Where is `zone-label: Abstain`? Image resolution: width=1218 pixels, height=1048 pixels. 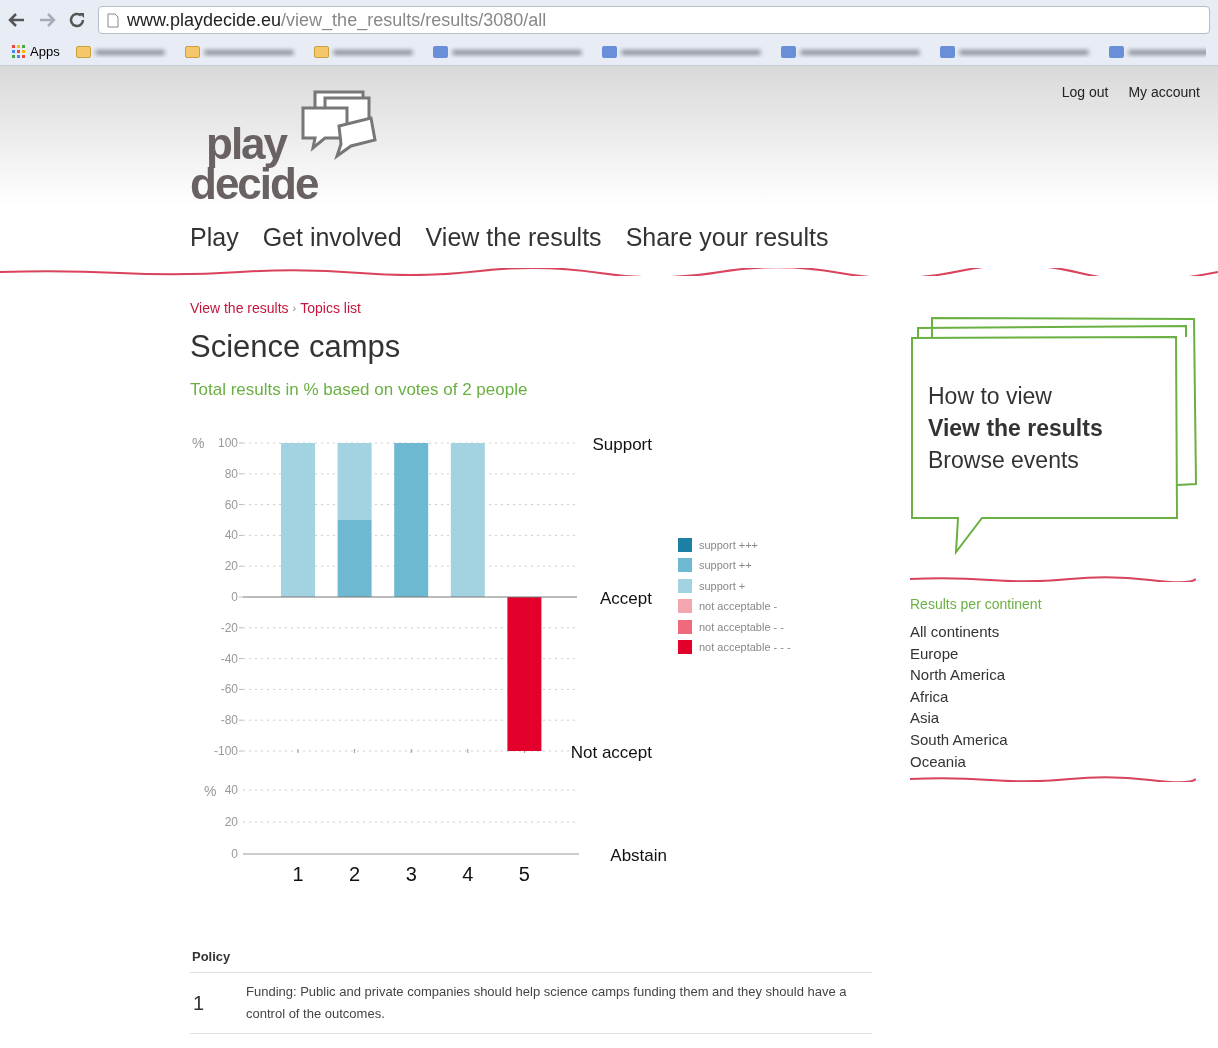
zone-label: Abstain is located at coordinates (638, 855).